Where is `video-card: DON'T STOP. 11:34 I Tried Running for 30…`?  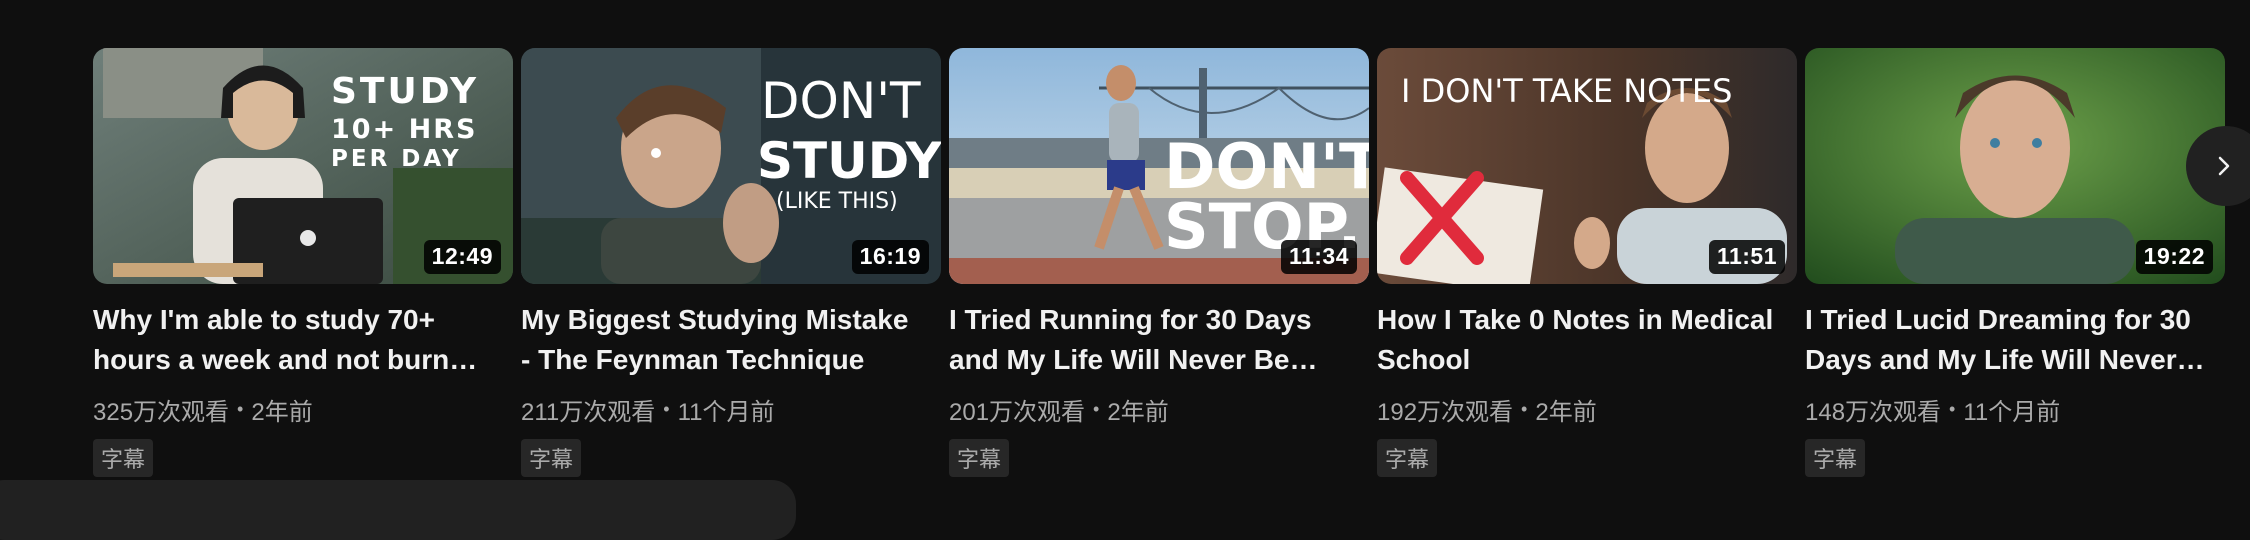
video-card: DON'T STOP. 11:34 I Tried Running for 30… is located at coordinates (1159, 262).